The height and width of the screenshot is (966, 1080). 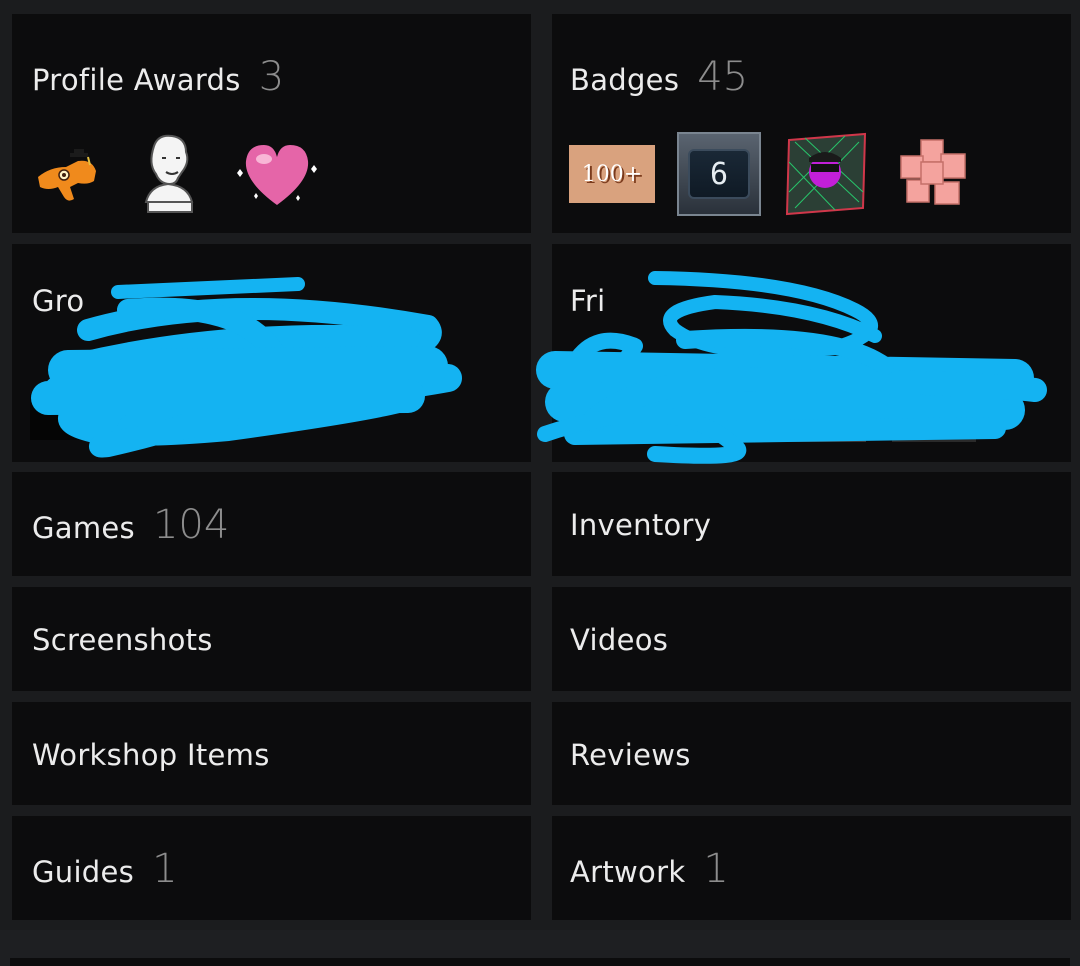 I want to click on games-header: Games 104, so click(x=130, y=525).